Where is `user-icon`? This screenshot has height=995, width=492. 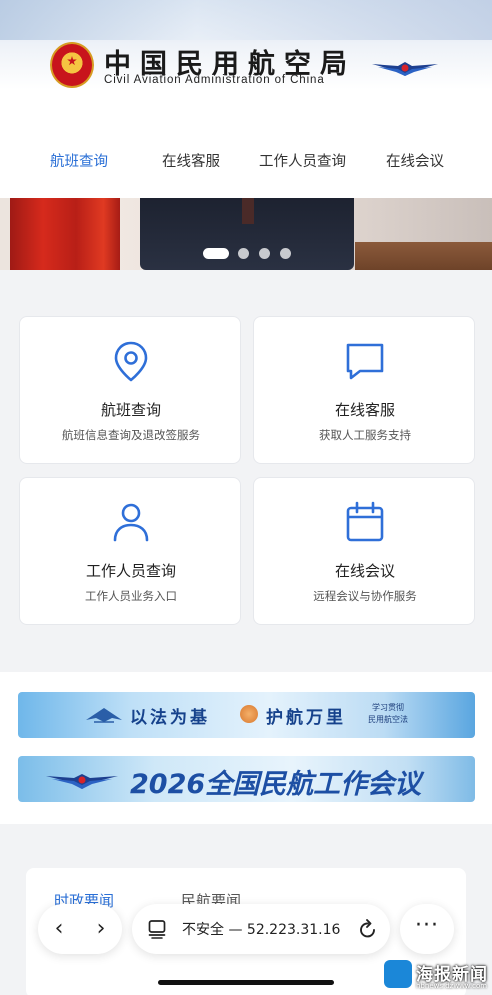
user-icon is located at coordinates (131, 522).